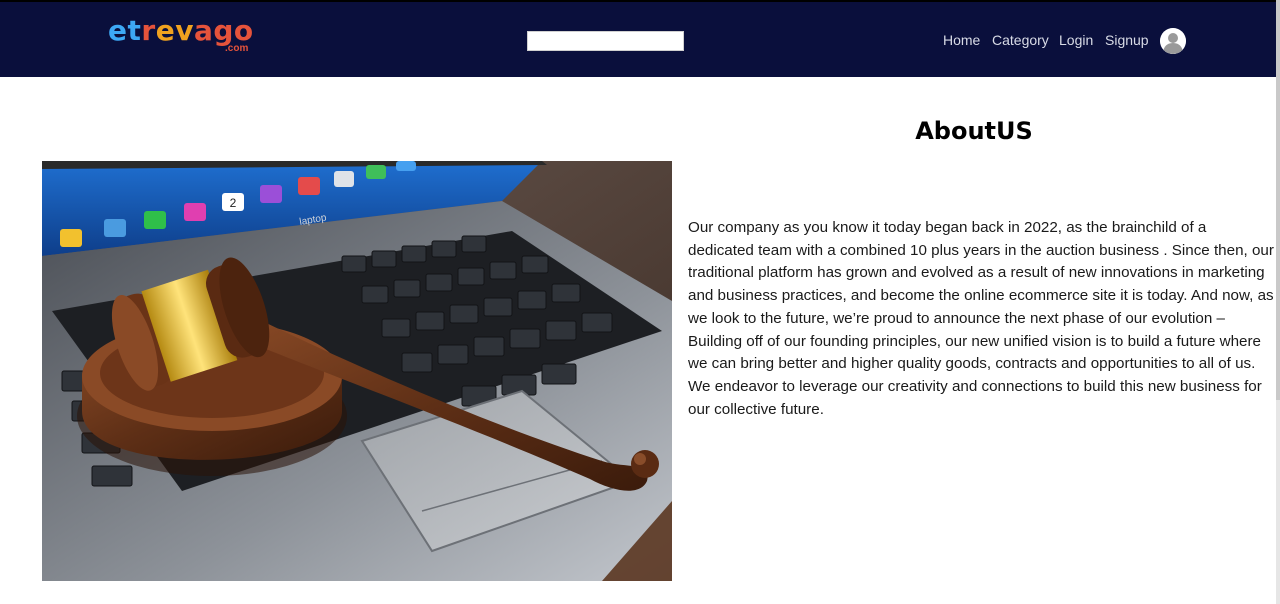  Describe the element at coordinates (1127, 40) in the screenshot. I see `nav-signup-link: Signup` at that location.